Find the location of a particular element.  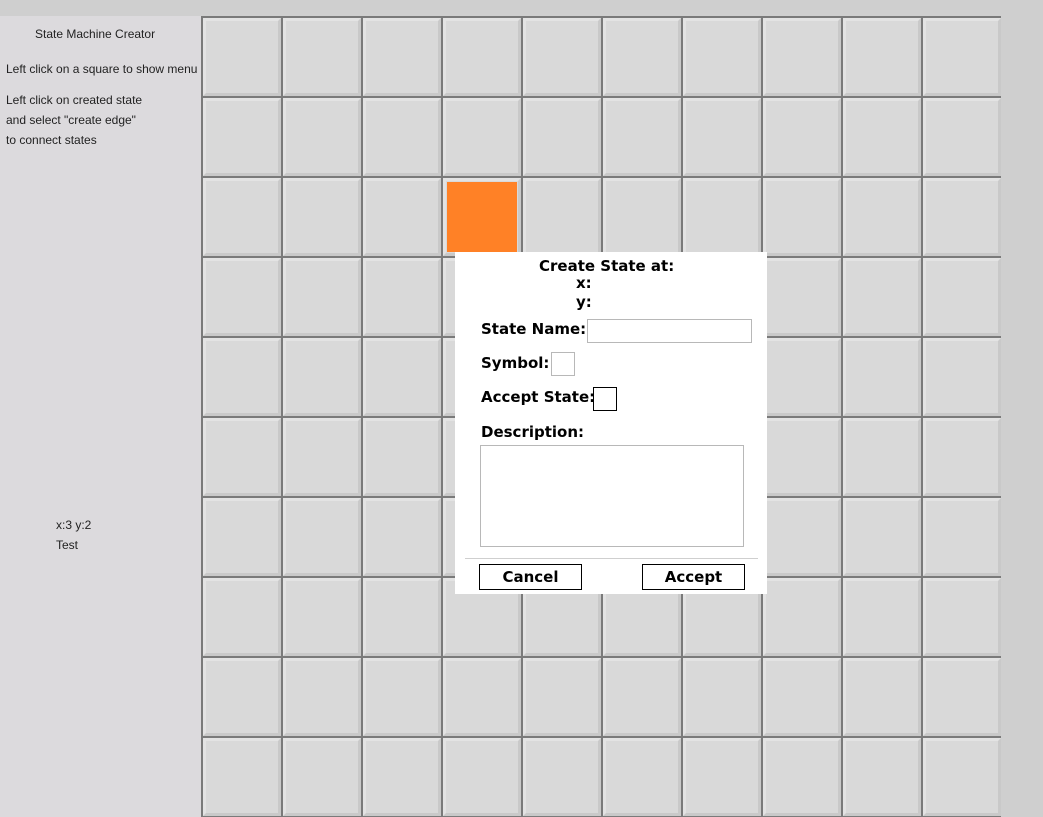

description-textarea is located at coordinates (612, 496).